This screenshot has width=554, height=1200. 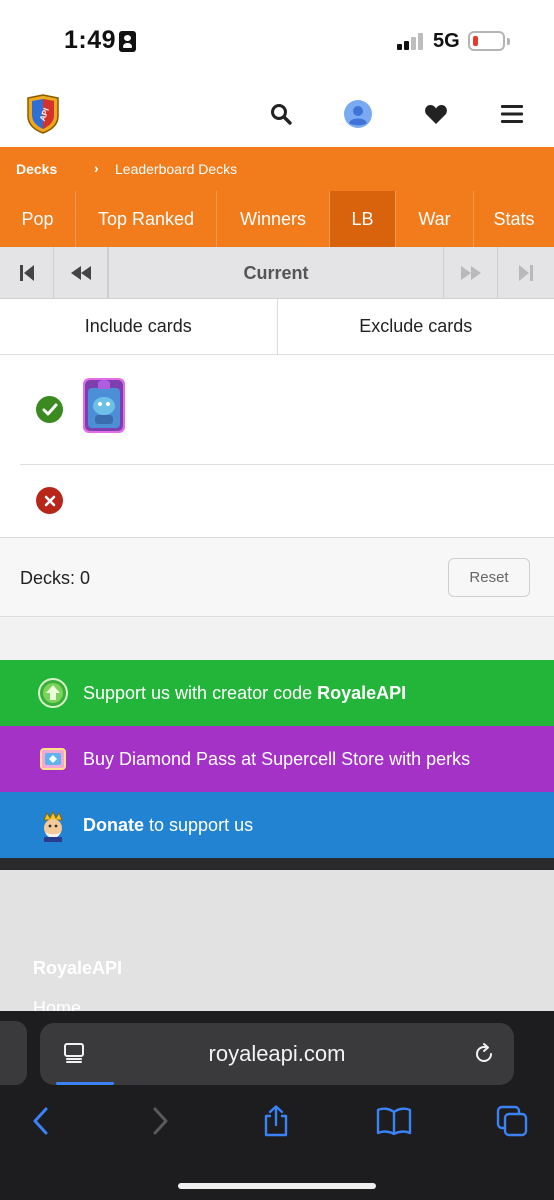 I want to click on skip-first-icon, so click(x=27, y=273).